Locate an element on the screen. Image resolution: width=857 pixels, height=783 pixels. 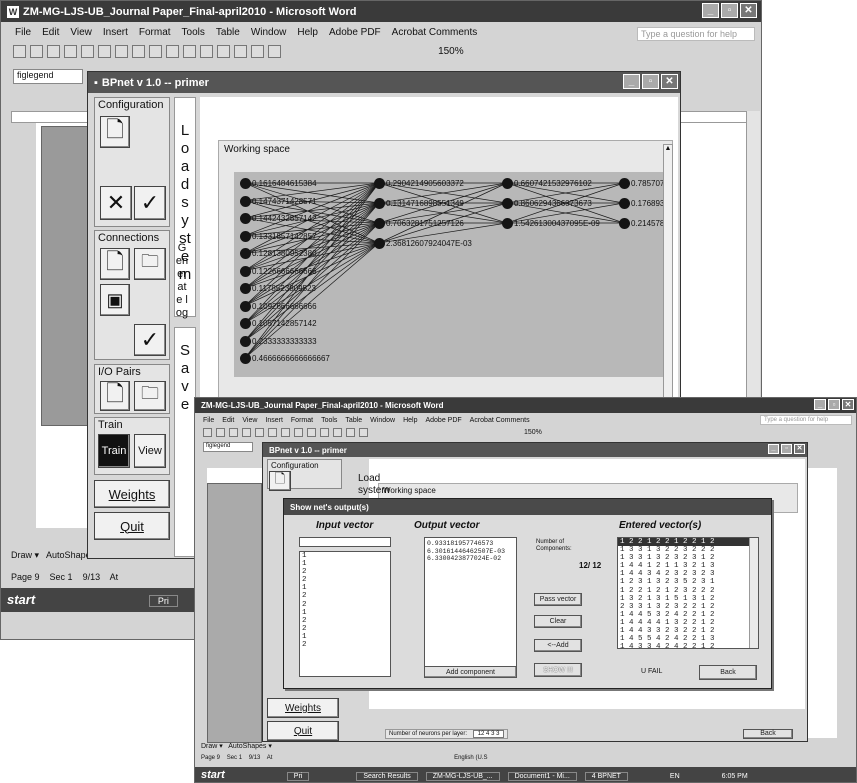
preview-icon is located at coordinates (87, 51).